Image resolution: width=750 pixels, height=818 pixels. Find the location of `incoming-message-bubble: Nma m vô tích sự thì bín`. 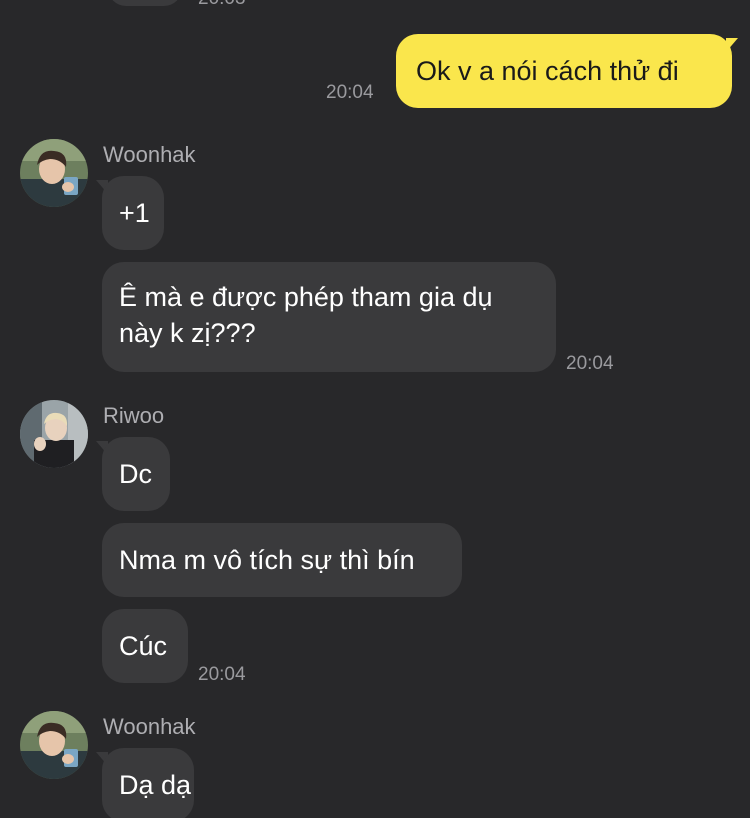

incoming-message-bubble: Nma m vô tích sự thì bín is located at coordinates (282, 560).